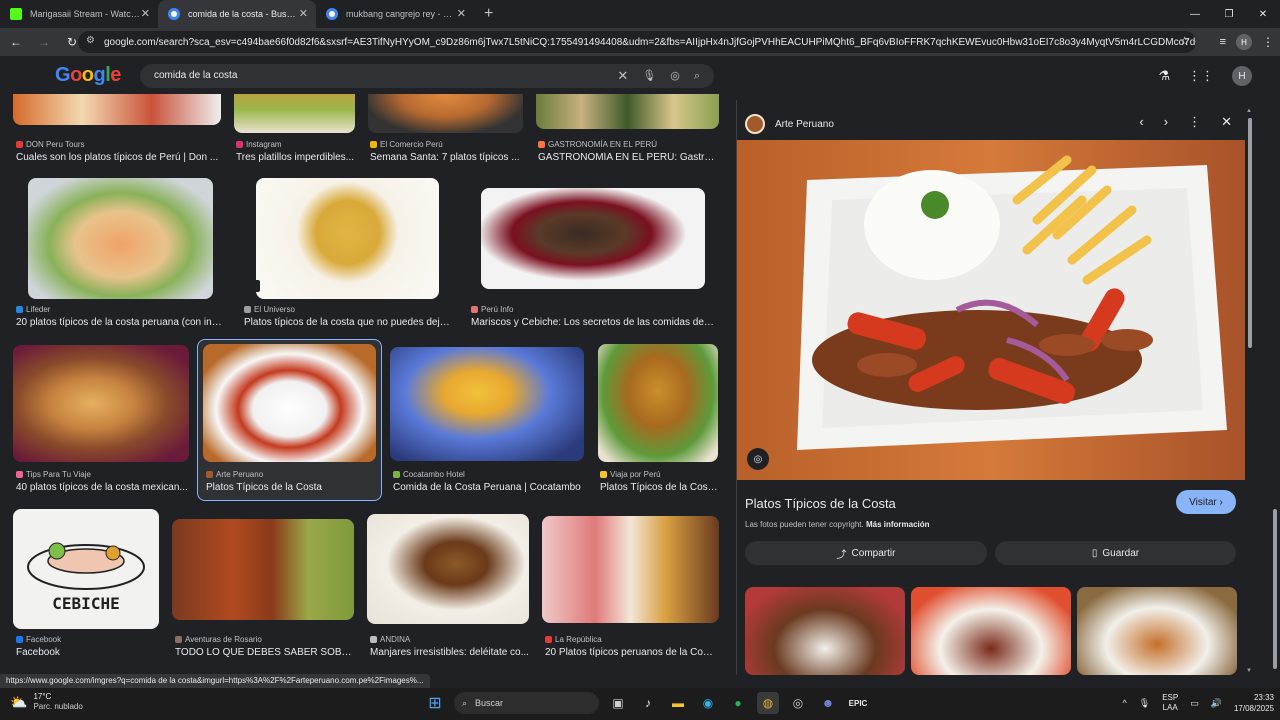 The image size is (1280, 720). I want to click on result-source: Perú Info, so click(492, 309).